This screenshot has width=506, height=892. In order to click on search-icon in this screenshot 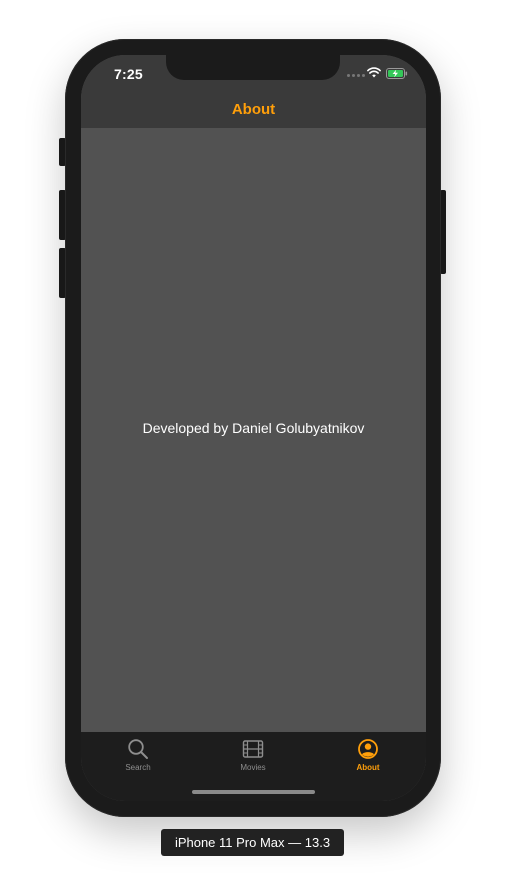, I will do `click(138, 749)`.